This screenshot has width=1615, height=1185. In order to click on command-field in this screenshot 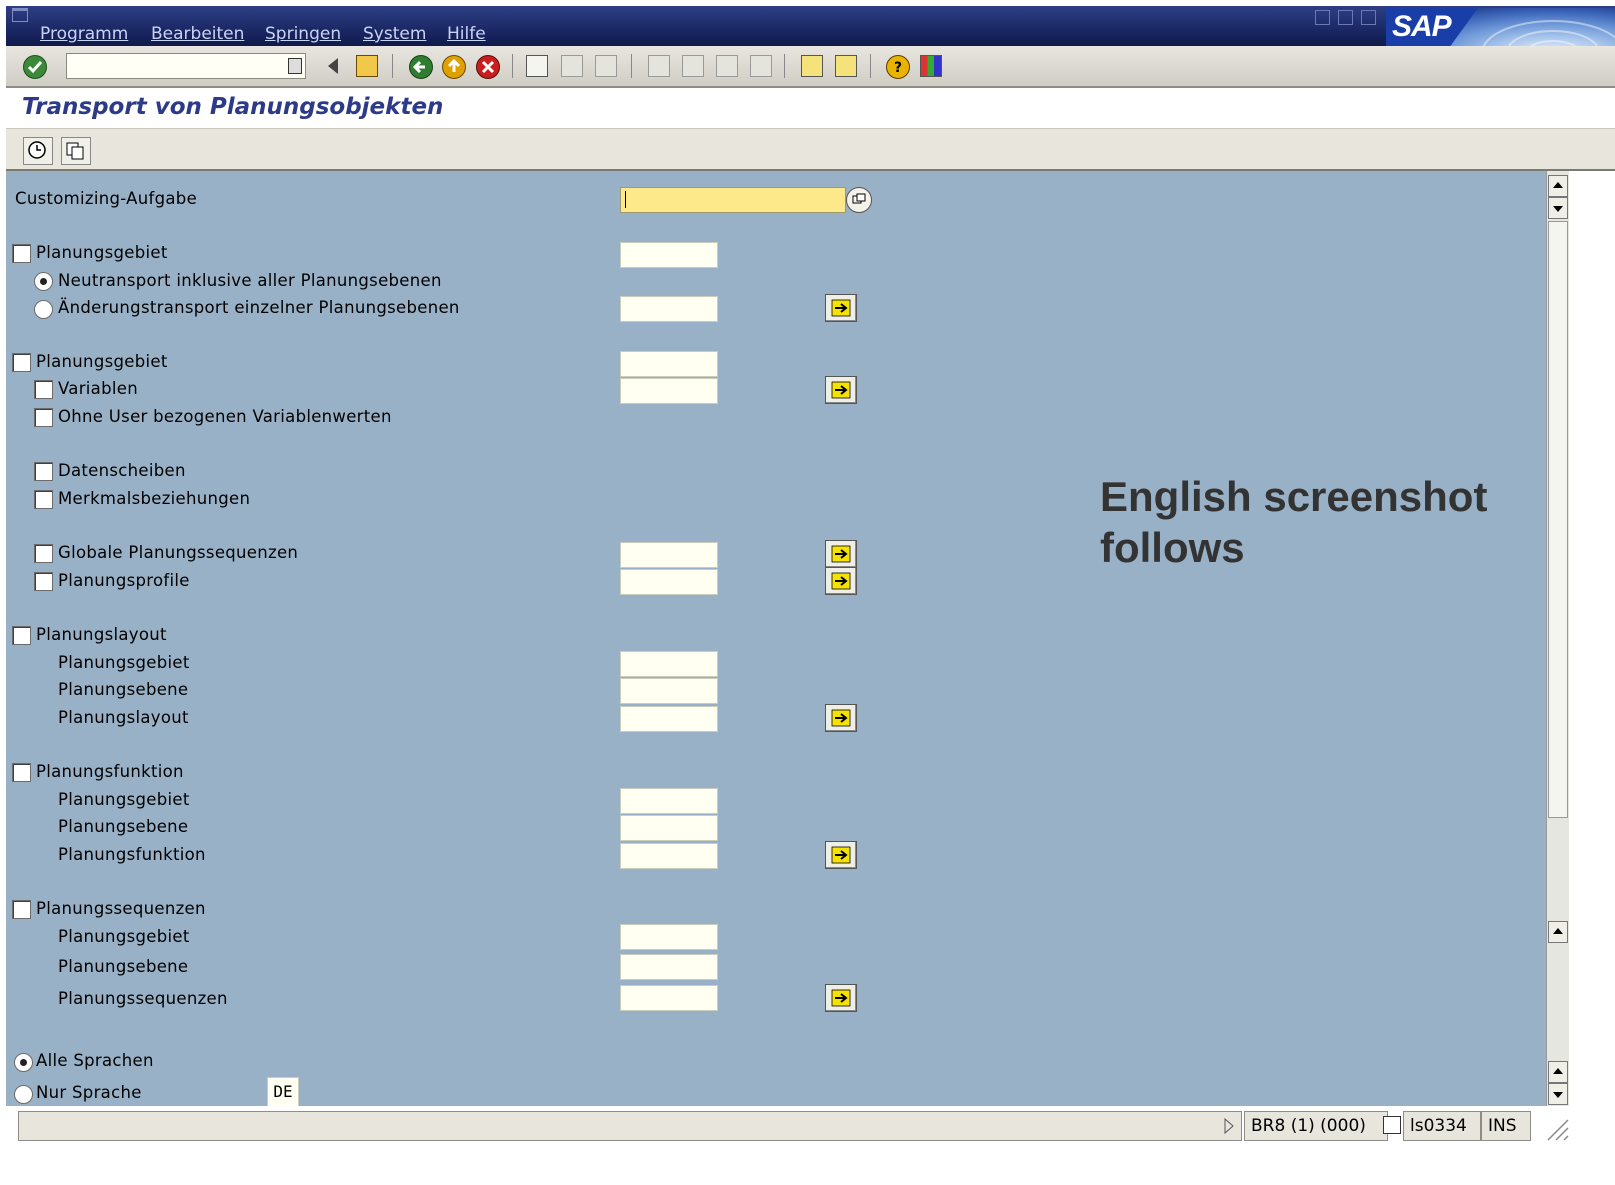, I will do `click(186, 66)`.